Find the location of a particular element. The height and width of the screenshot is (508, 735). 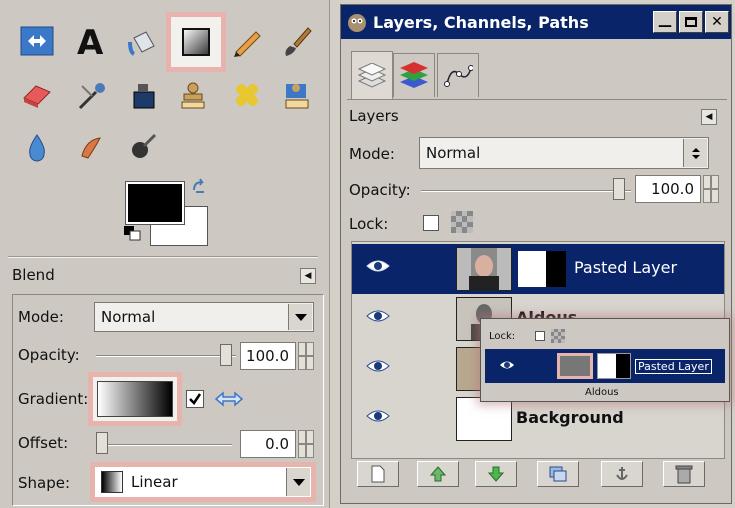

trash-icon is located at coordinates (684, 474).